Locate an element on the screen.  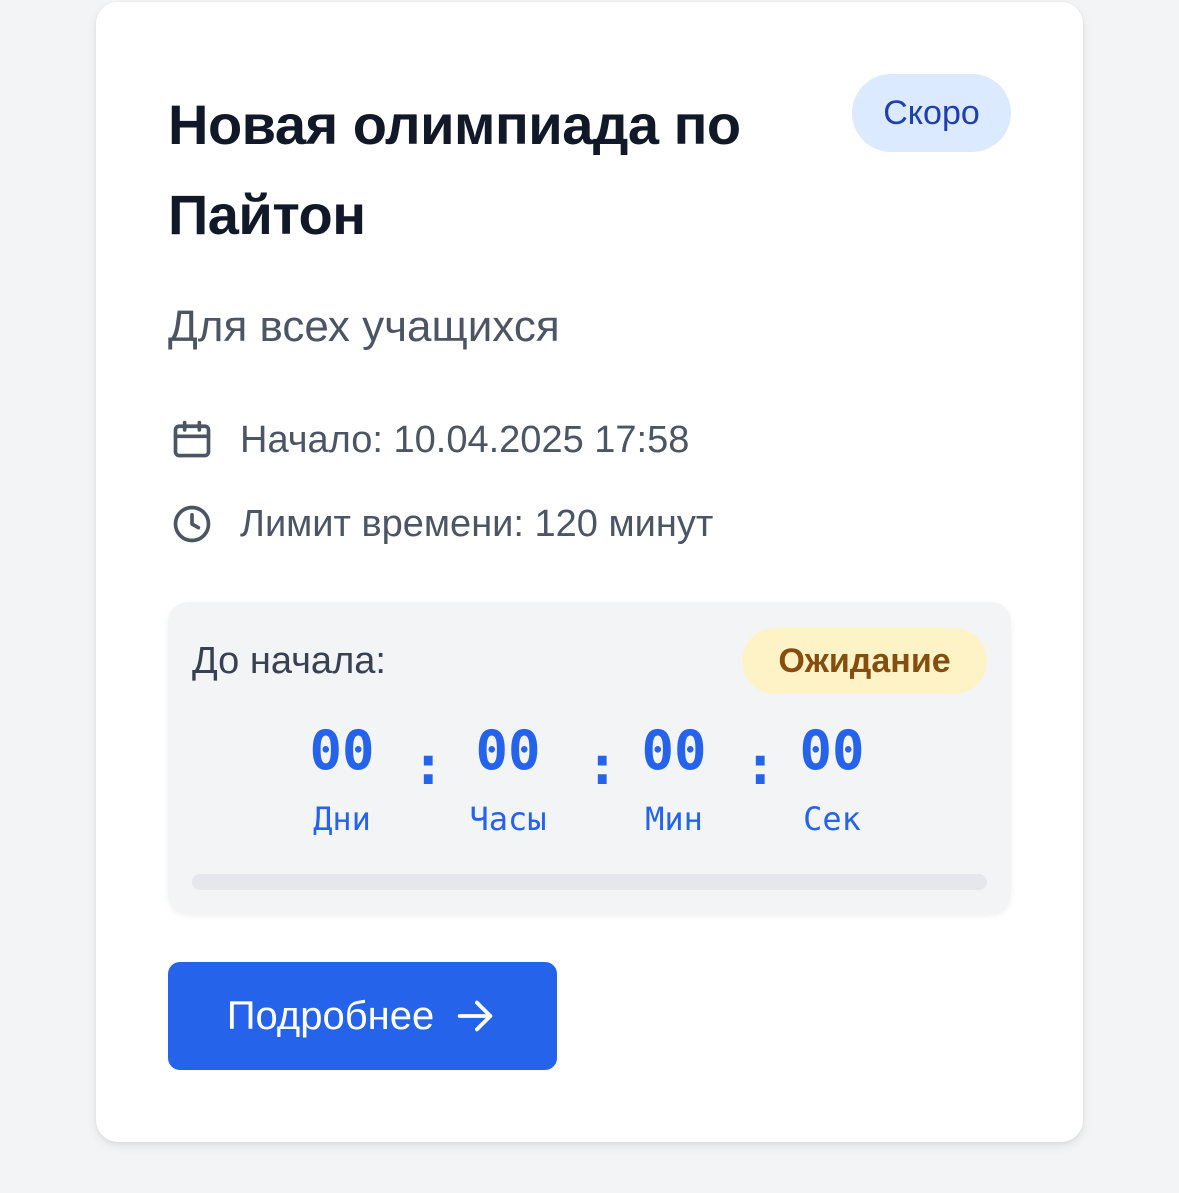
arrow-right-icon is located at coordinates (475, 1016).